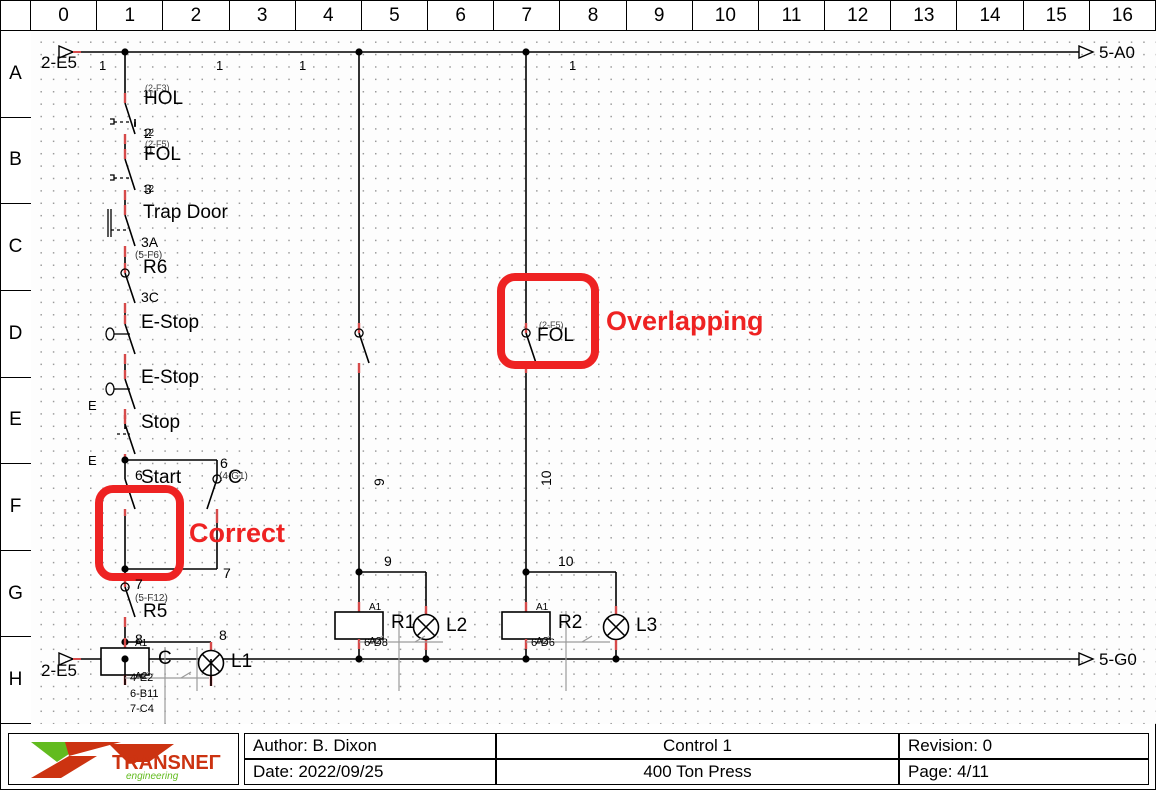 The image size is (1157, 791). I want to click on wire-number-7b: 7, so click(227, 573).